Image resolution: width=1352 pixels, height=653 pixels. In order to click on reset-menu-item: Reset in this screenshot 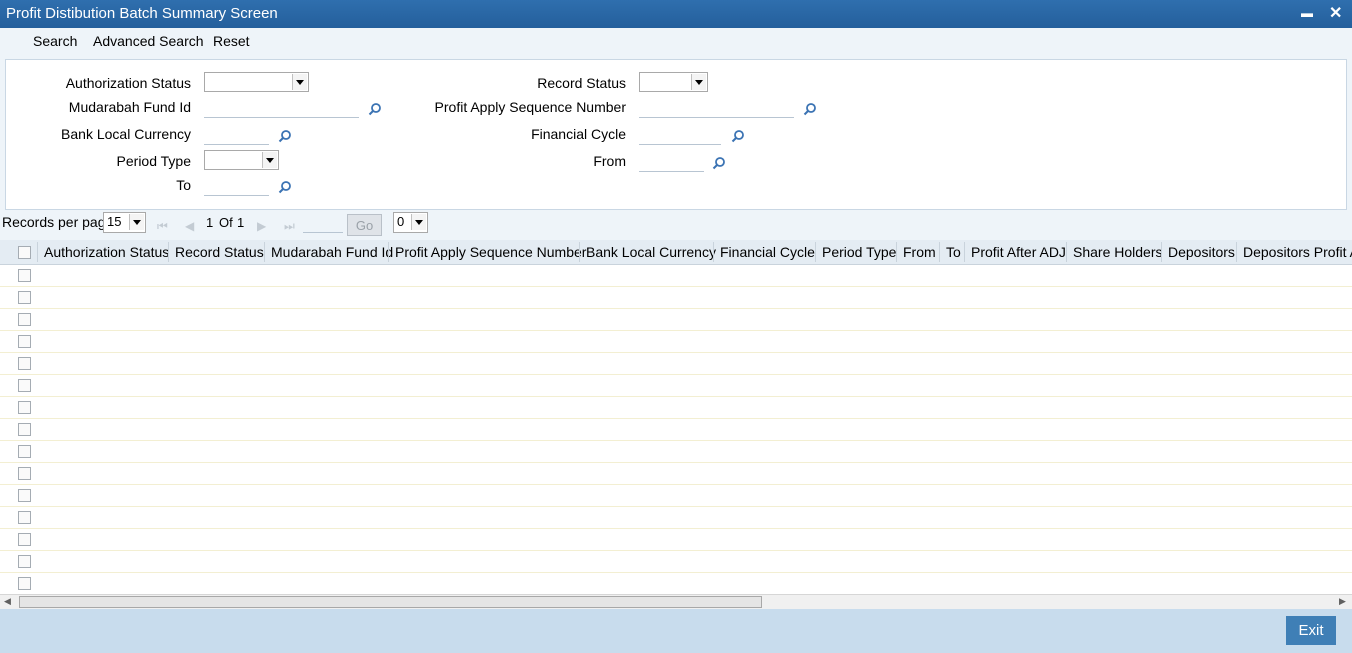, I will do `click(231, 41)`.